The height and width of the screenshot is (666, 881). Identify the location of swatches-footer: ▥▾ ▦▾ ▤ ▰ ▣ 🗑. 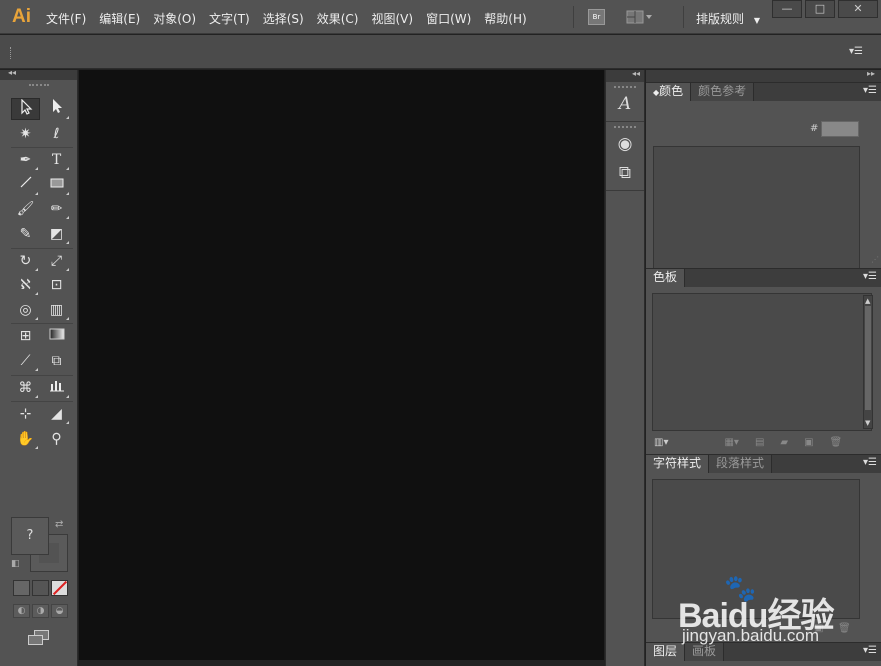
(754, 442).